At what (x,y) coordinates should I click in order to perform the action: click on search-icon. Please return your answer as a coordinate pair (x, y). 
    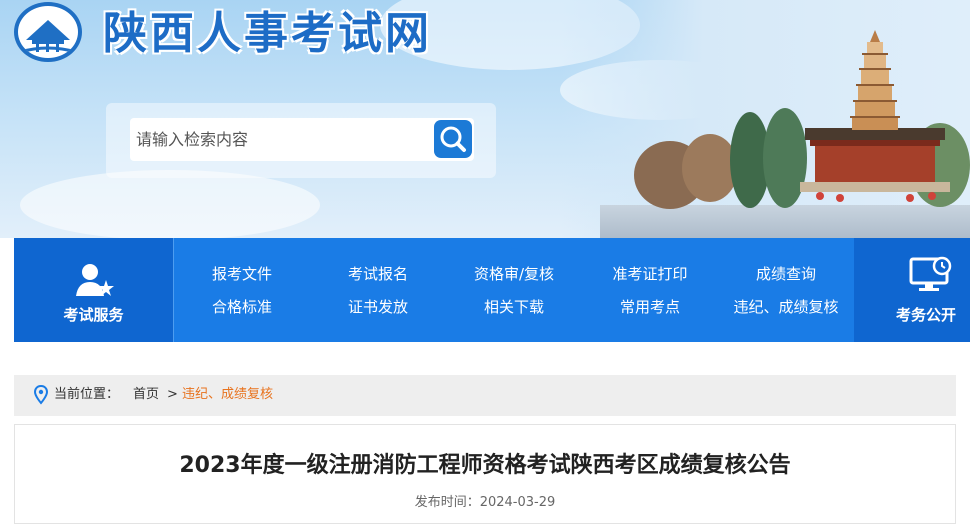
    Looking at the image, I should click on (453, 139).